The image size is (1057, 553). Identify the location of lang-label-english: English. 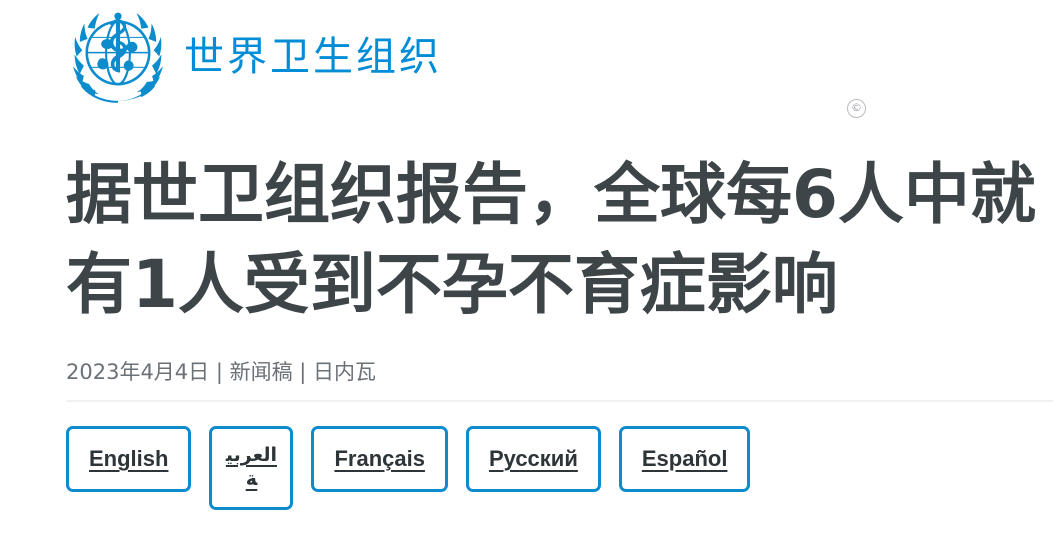
(129, 458).